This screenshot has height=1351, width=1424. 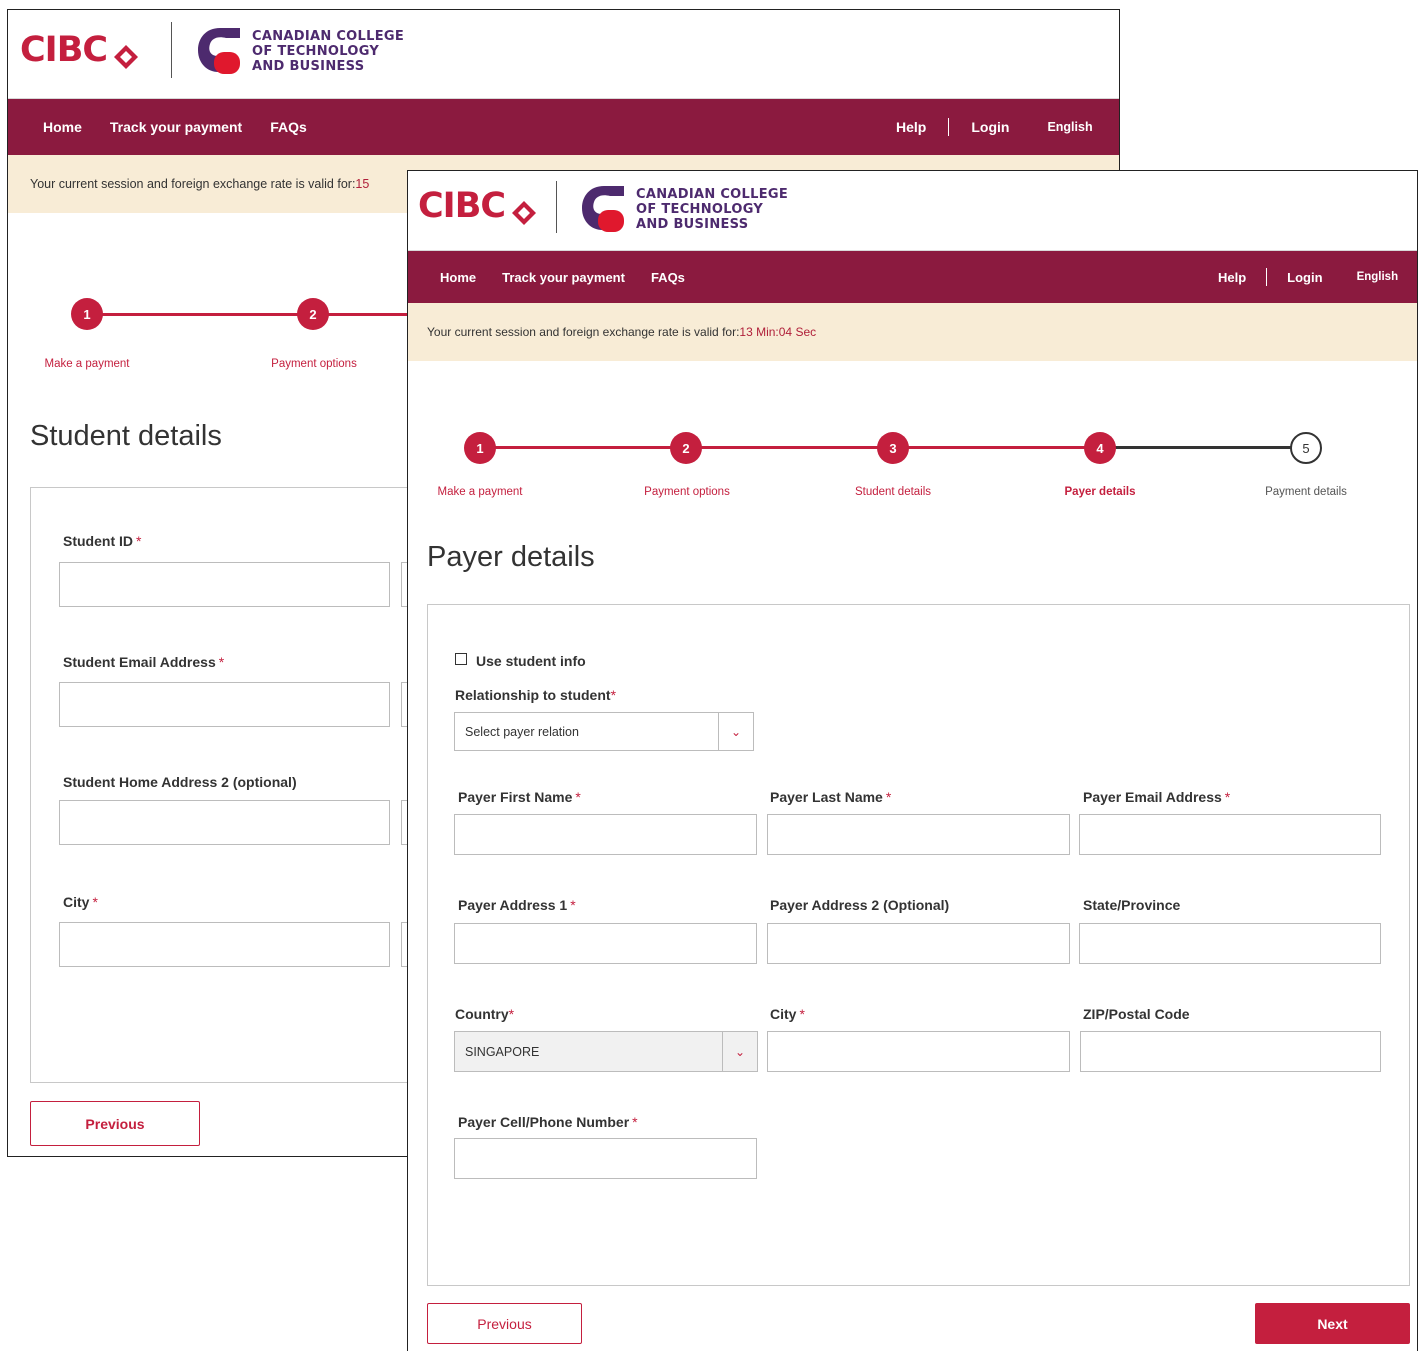 I want to click on email-input, so click(x=1230, y=834).